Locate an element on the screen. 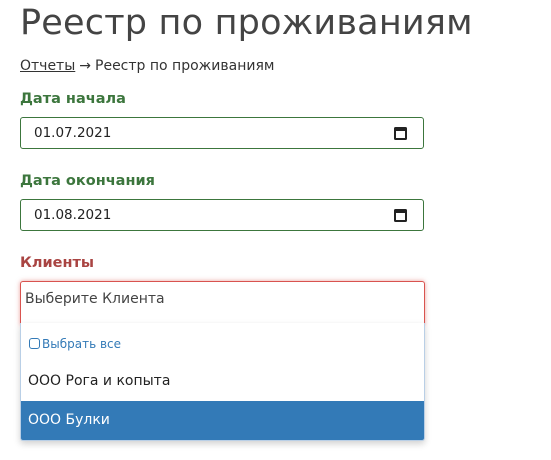 This screenshot has height=460, width=551. breadcrumb-link-reports: Отчеты is located at coordinates (47, 66).